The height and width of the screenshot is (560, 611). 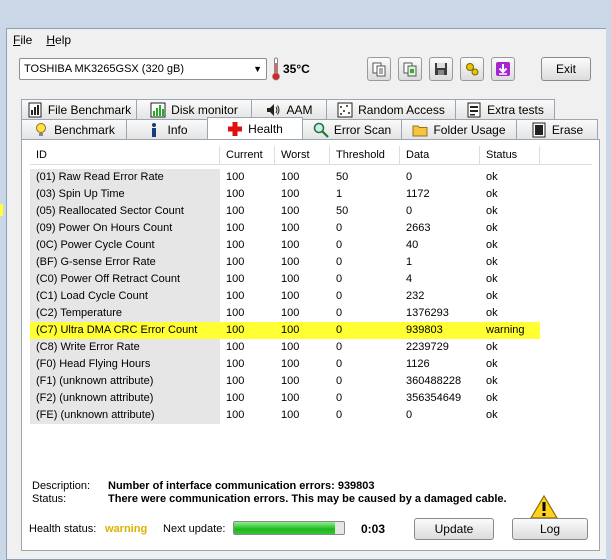 I want to click on drive-select: TOSHIBA MK3265GSX (320 gB) ▼, so click(x=143, y=69).